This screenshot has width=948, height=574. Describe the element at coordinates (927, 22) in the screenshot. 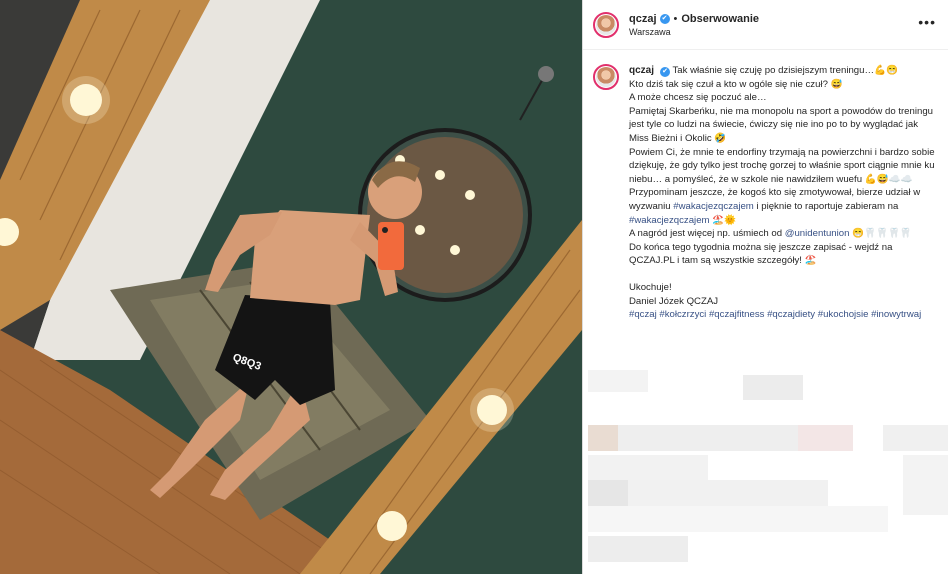

I see `more-options-icon: •••` at that location.